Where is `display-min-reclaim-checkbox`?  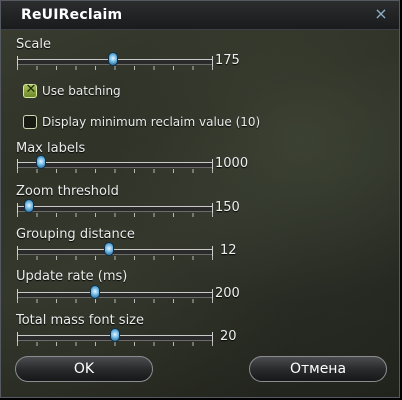
display-min-reclaim-checkbox is located at coordinates (30, 122).